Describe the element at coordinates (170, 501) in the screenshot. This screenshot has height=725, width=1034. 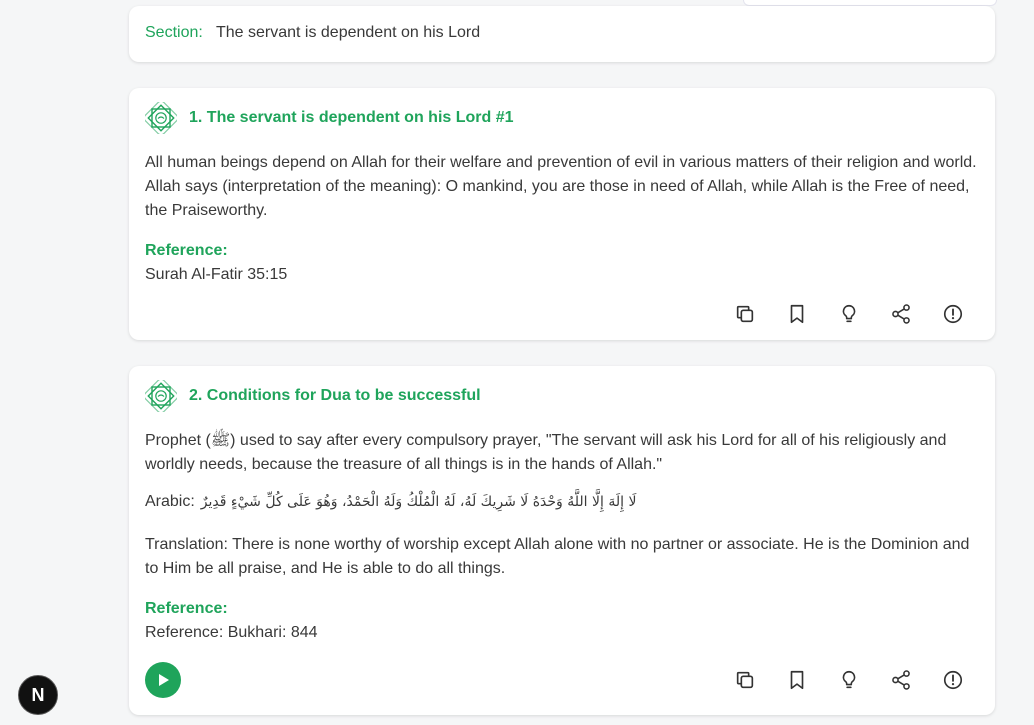
I see `arabic-label: Arabic:` at that location.